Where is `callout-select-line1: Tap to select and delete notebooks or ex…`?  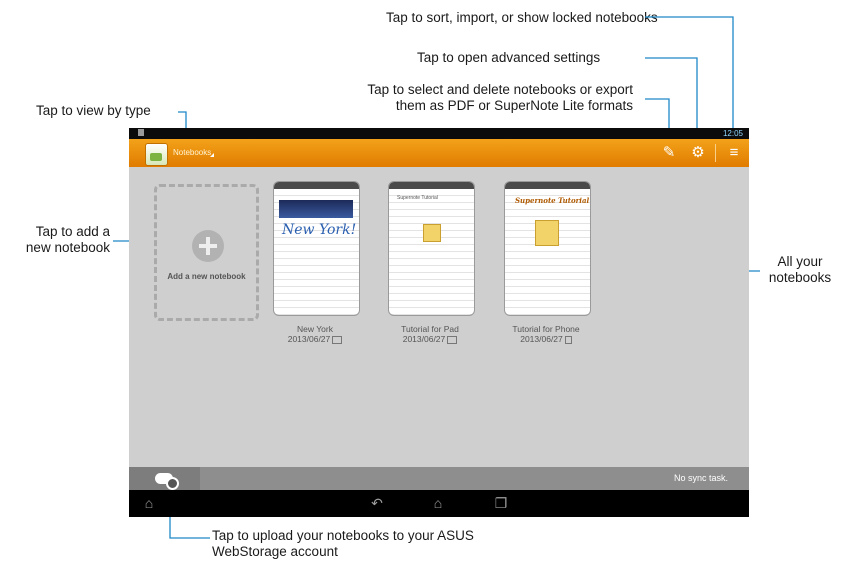 callout-select-line1: Tap to select and delete notebooks or ex… is located at coordinates (500, 89).